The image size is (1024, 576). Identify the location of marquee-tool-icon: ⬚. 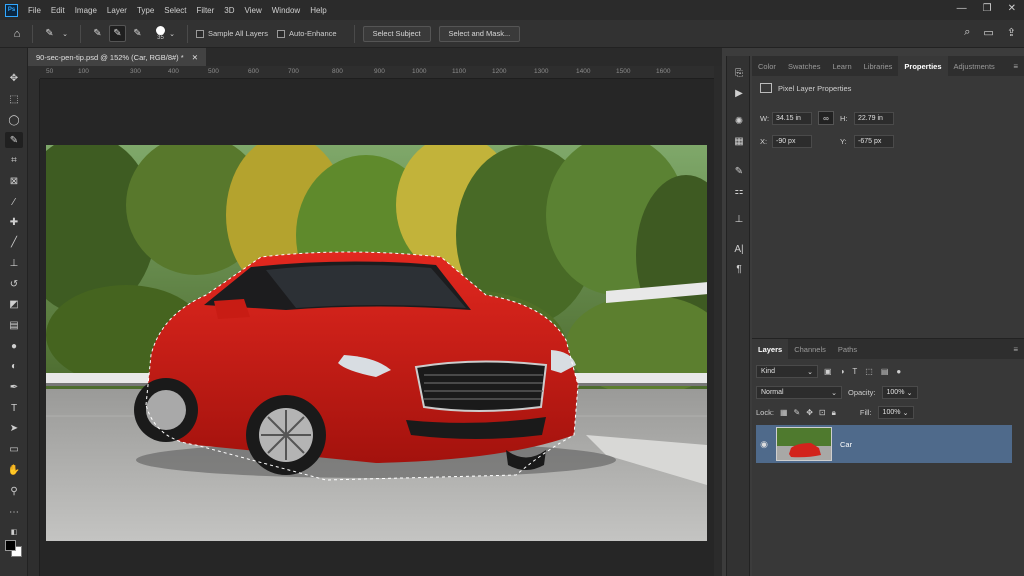
(14, 99).